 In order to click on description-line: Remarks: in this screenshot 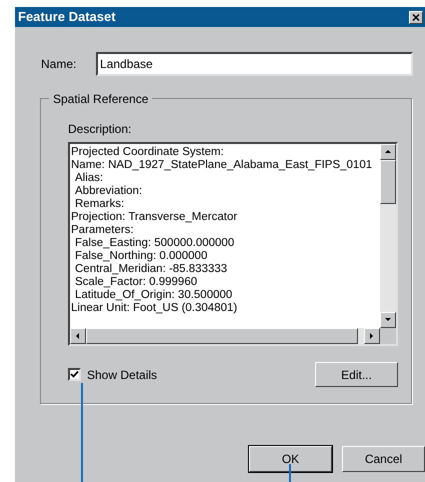, I will do `click(100, 204)`.